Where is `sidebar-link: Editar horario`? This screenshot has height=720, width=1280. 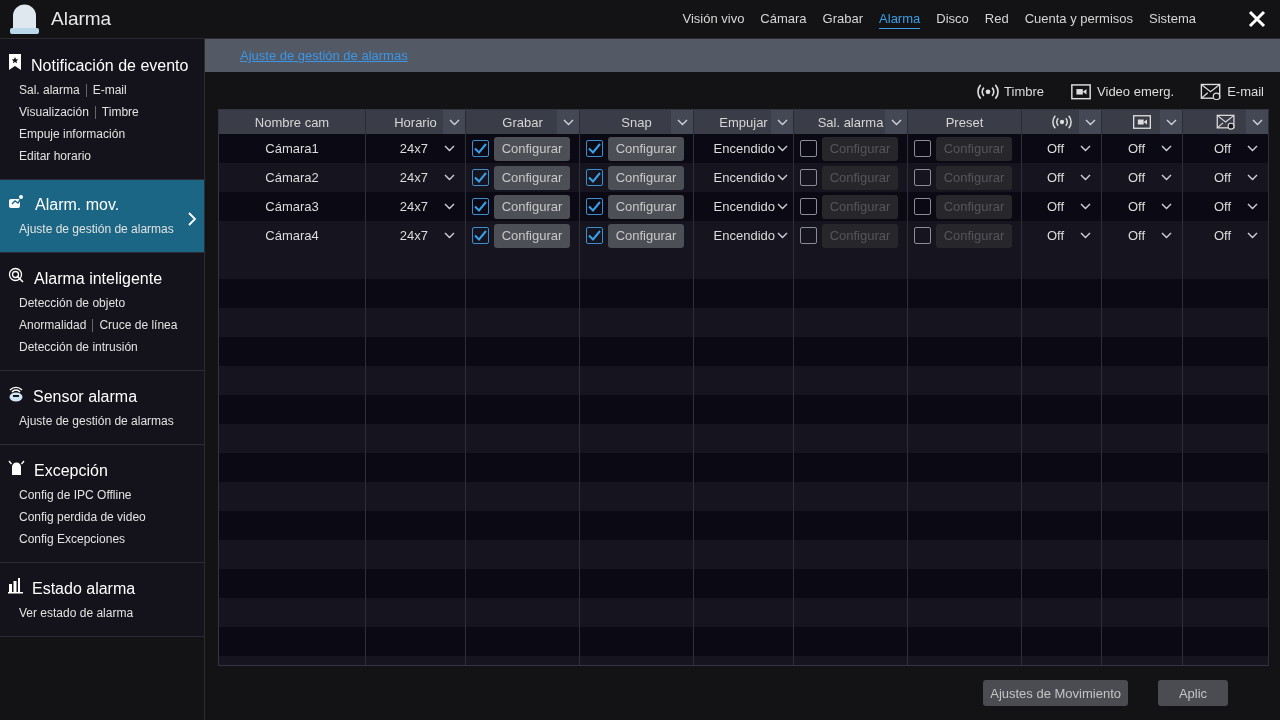
sidebar-link: Editar horario is located at coordinates (55, 156).